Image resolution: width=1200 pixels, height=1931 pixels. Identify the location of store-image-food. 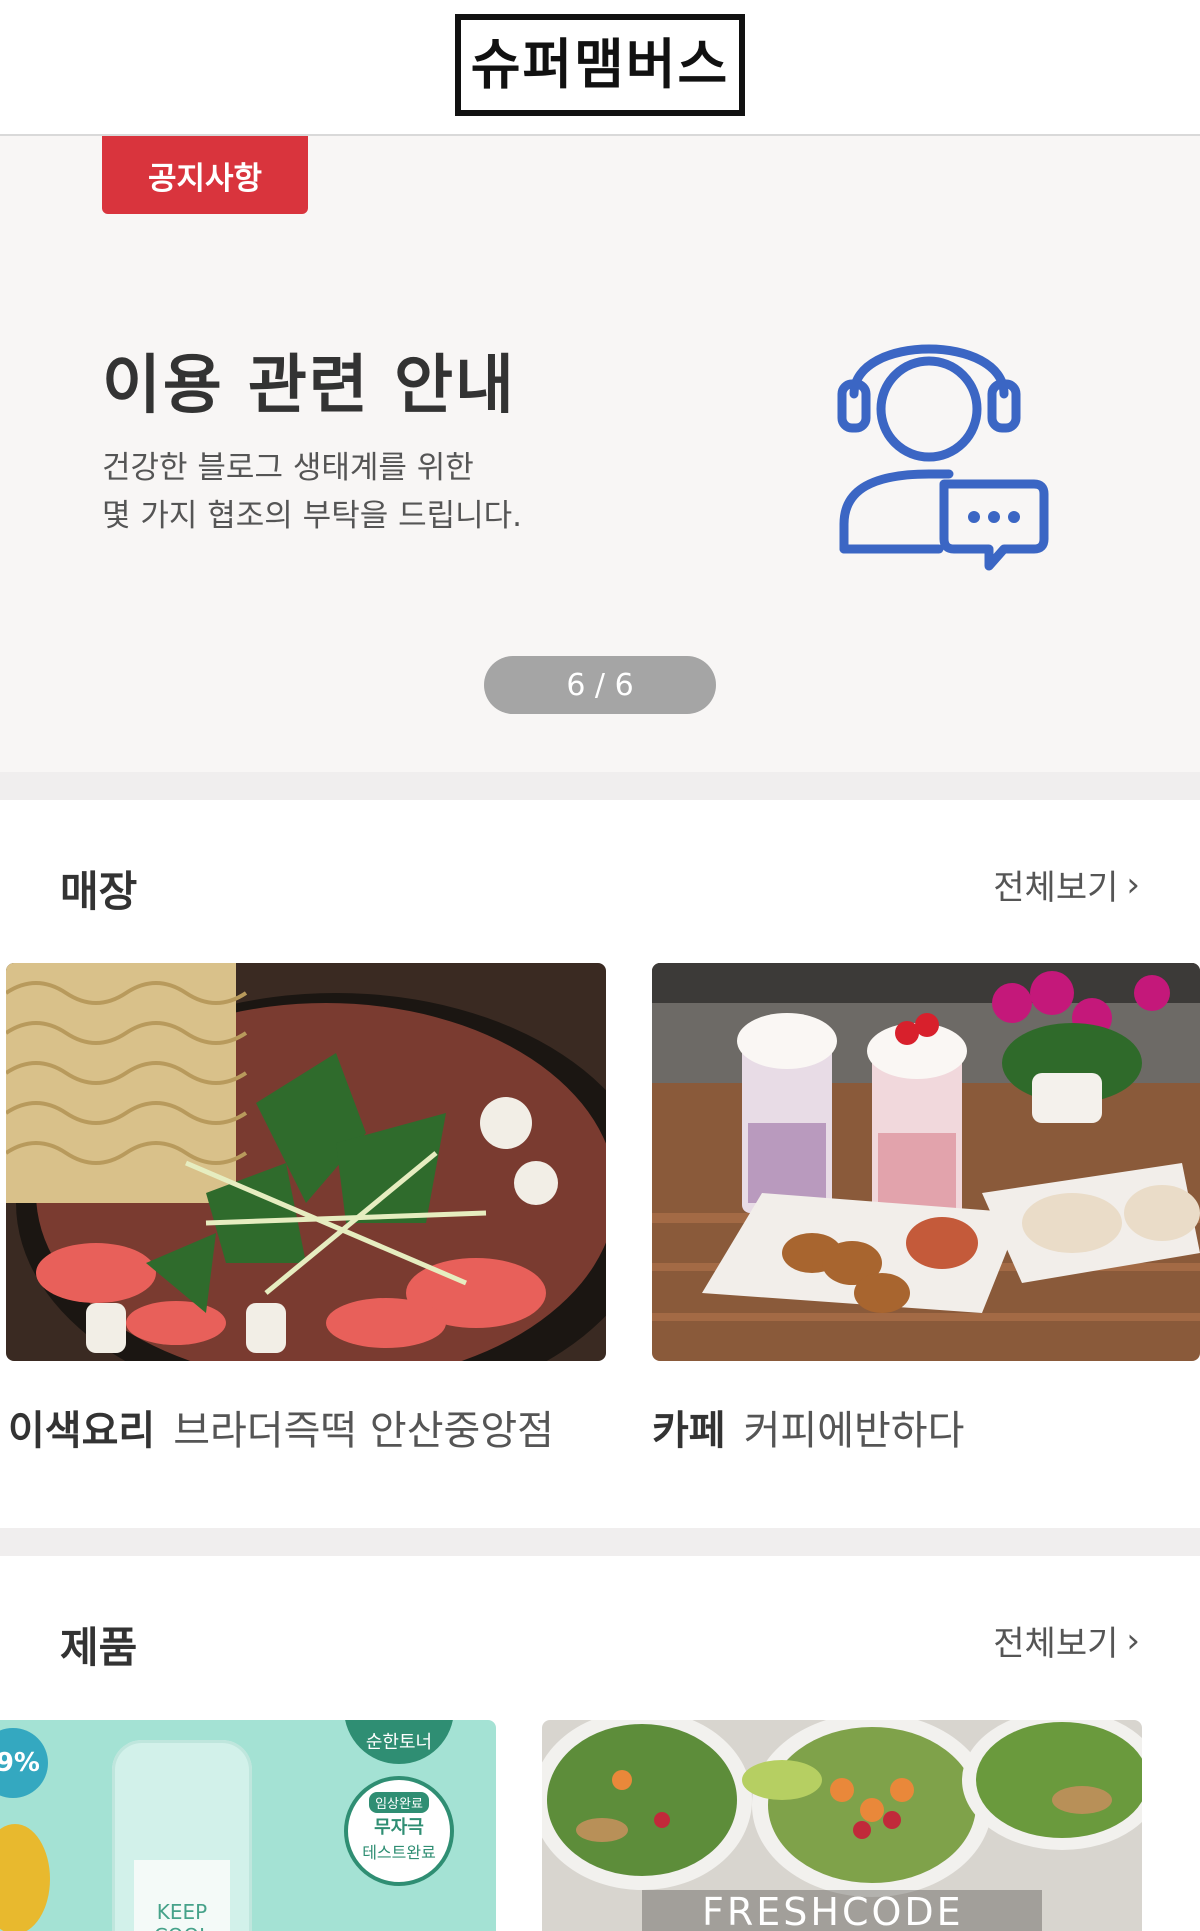
(306, 1162).